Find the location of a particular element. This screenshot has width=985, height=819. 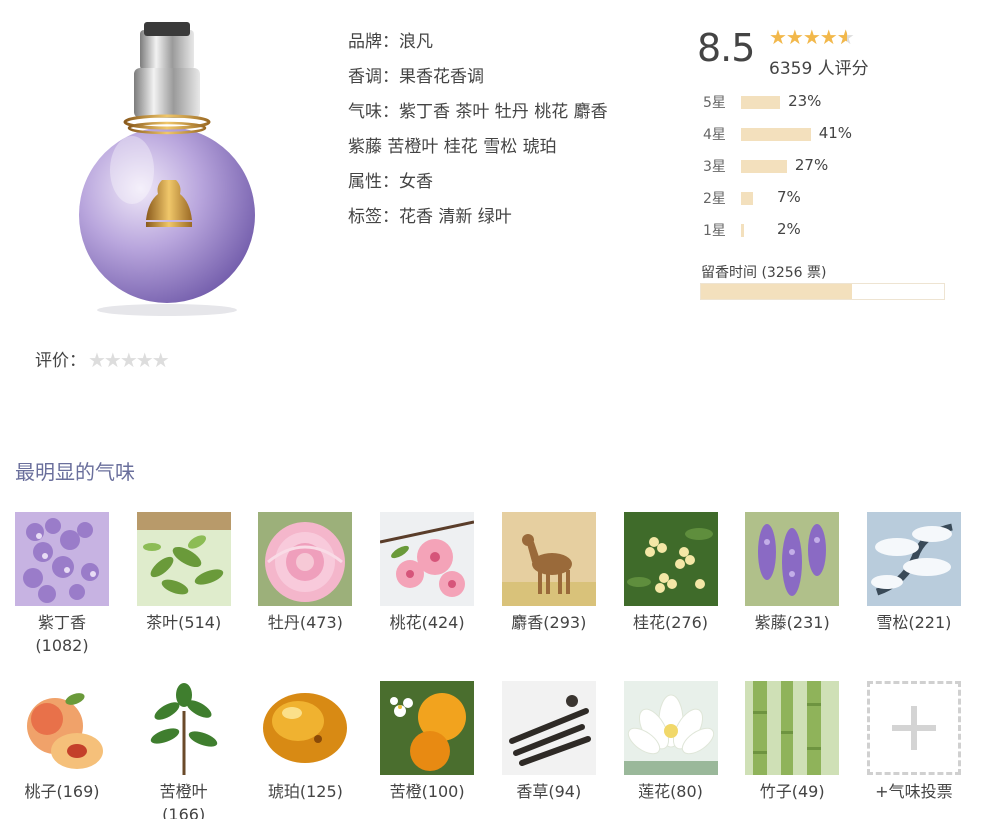

peach-icon is located at coordinates (62, 728).